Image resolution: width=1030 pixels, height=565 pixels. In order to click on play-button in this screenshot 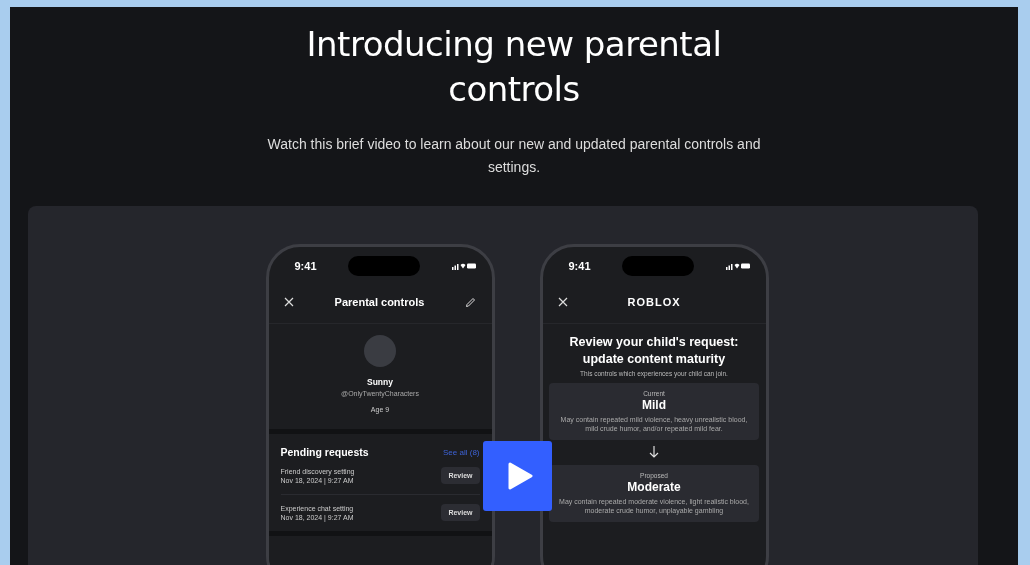, I will do `click(517, 476)`.